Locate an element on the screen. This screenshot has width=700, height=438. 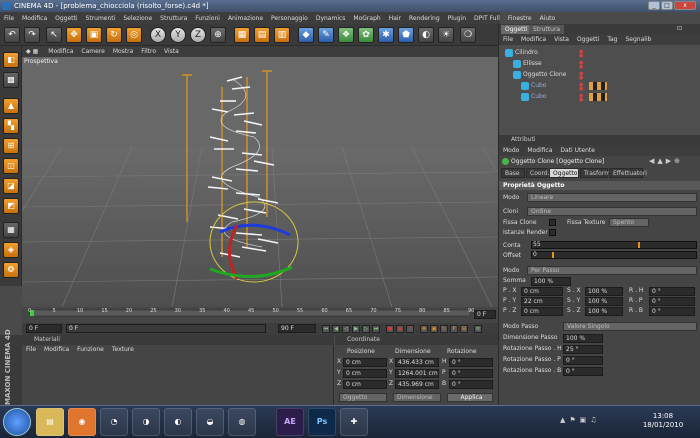
attr-tab-oggetto: Oggetto is located at coordinates (564, 173).